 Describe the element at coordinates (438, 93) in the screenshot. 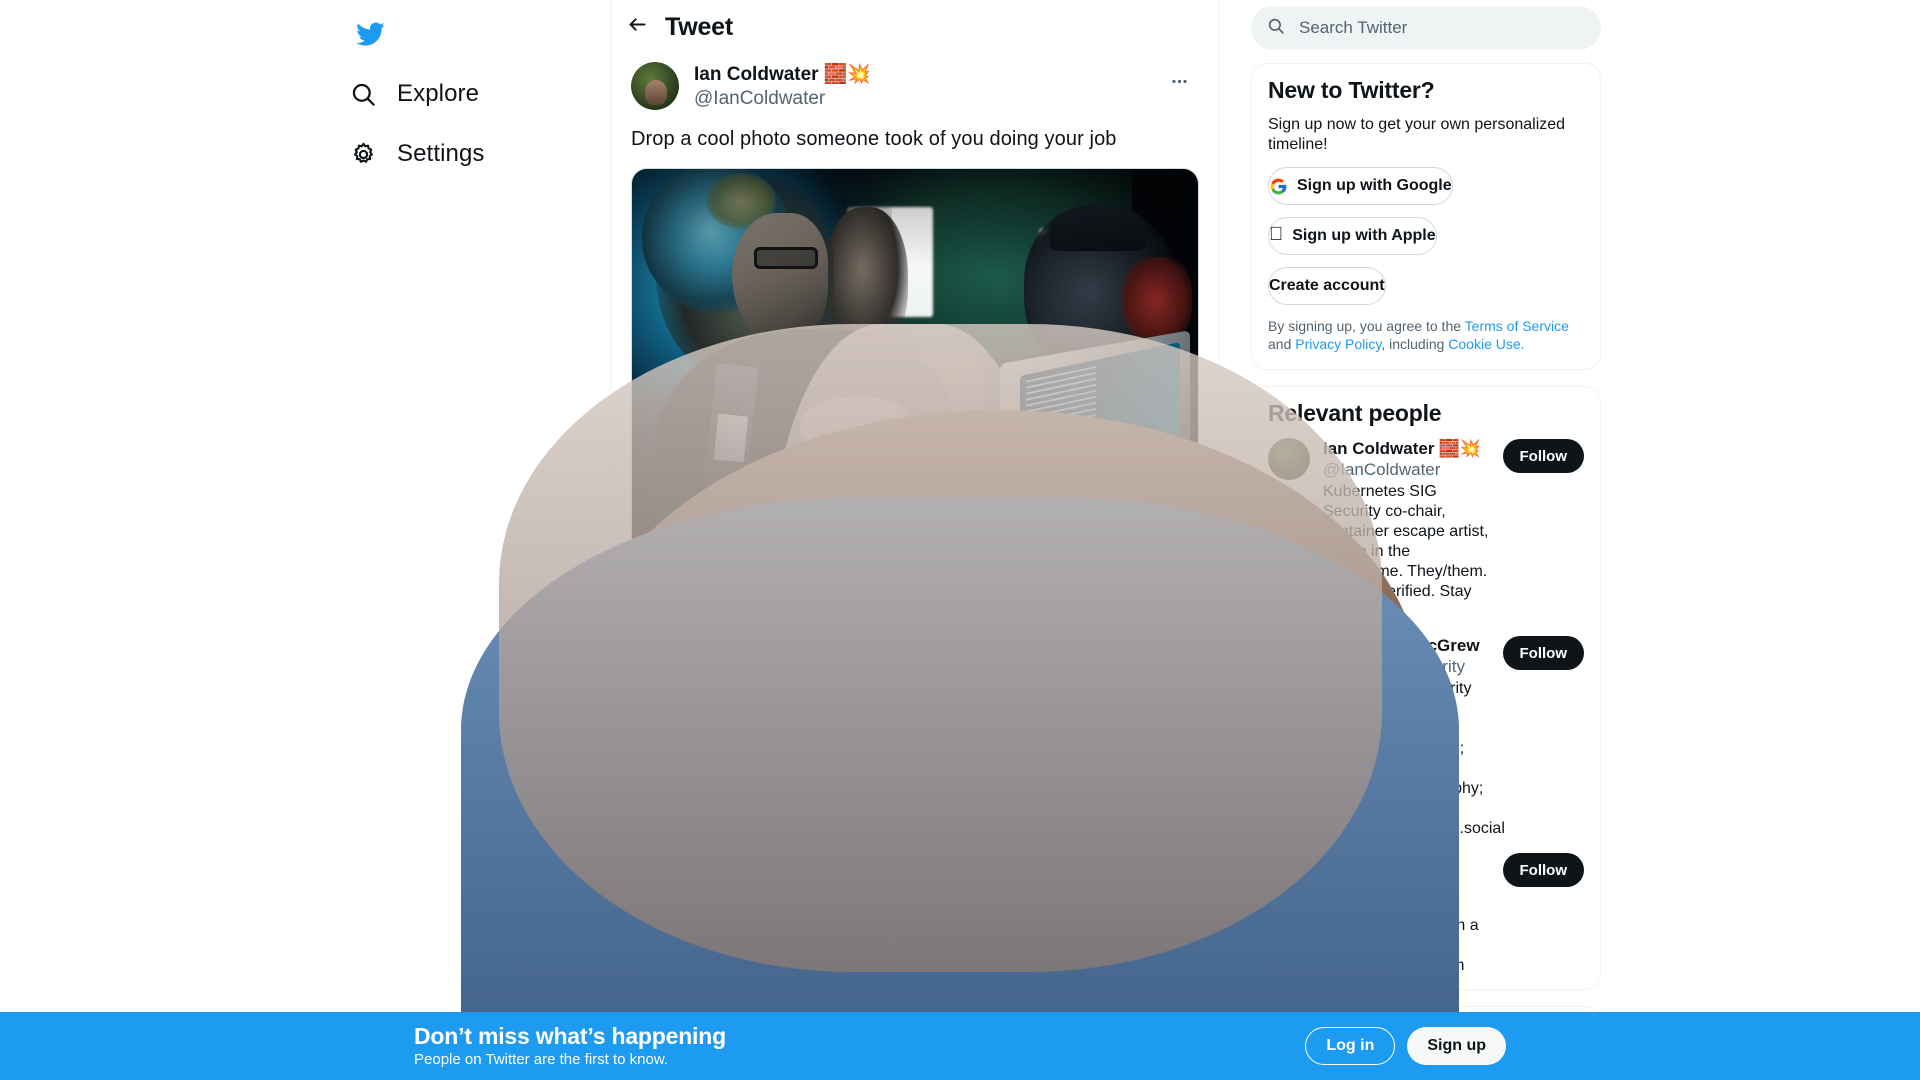

I see `sidebar-item-label: Explore` at that location.